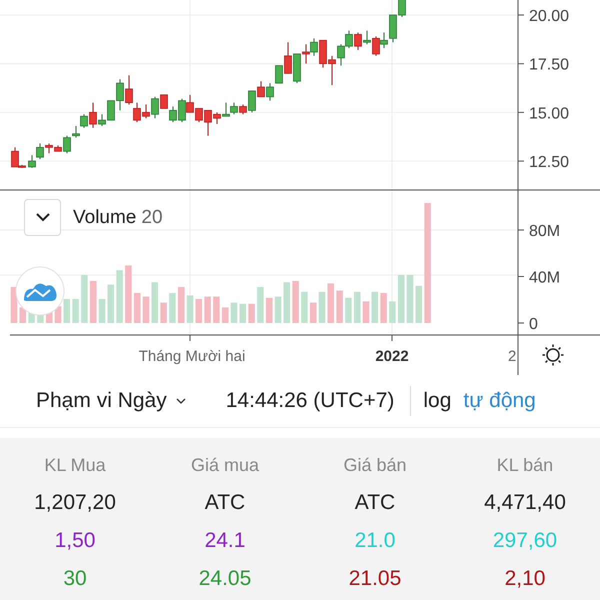 The image size is (600, 600). Describe the element at coordinates (375, 541) in the screenshot. I see `table-cell: 21.0` at that location.